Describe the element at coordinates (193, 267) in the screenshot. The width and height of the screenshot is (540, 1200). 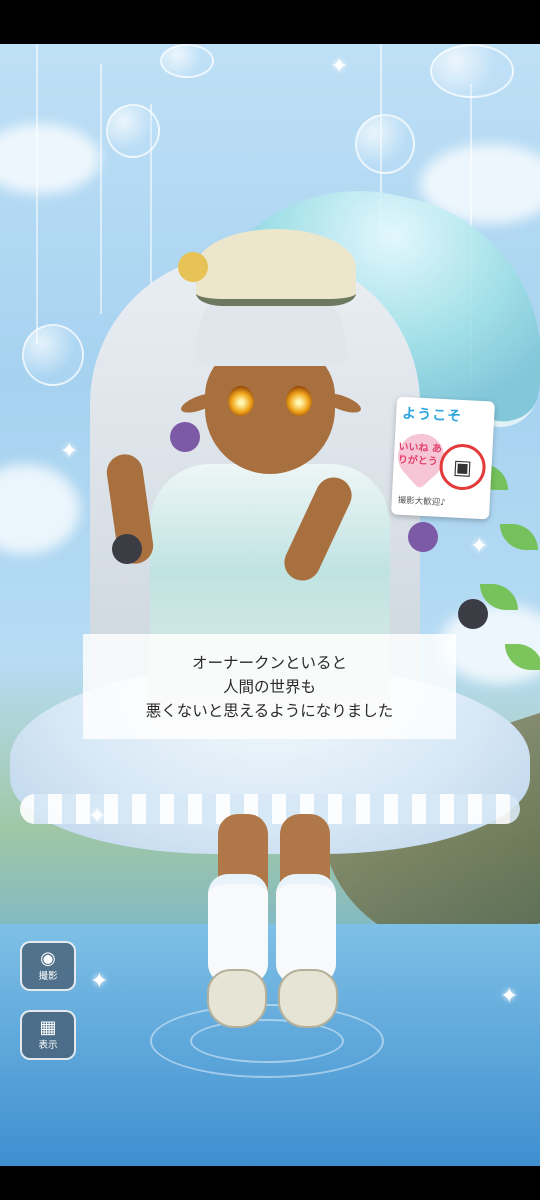
I see `yellow-rose` at that location.